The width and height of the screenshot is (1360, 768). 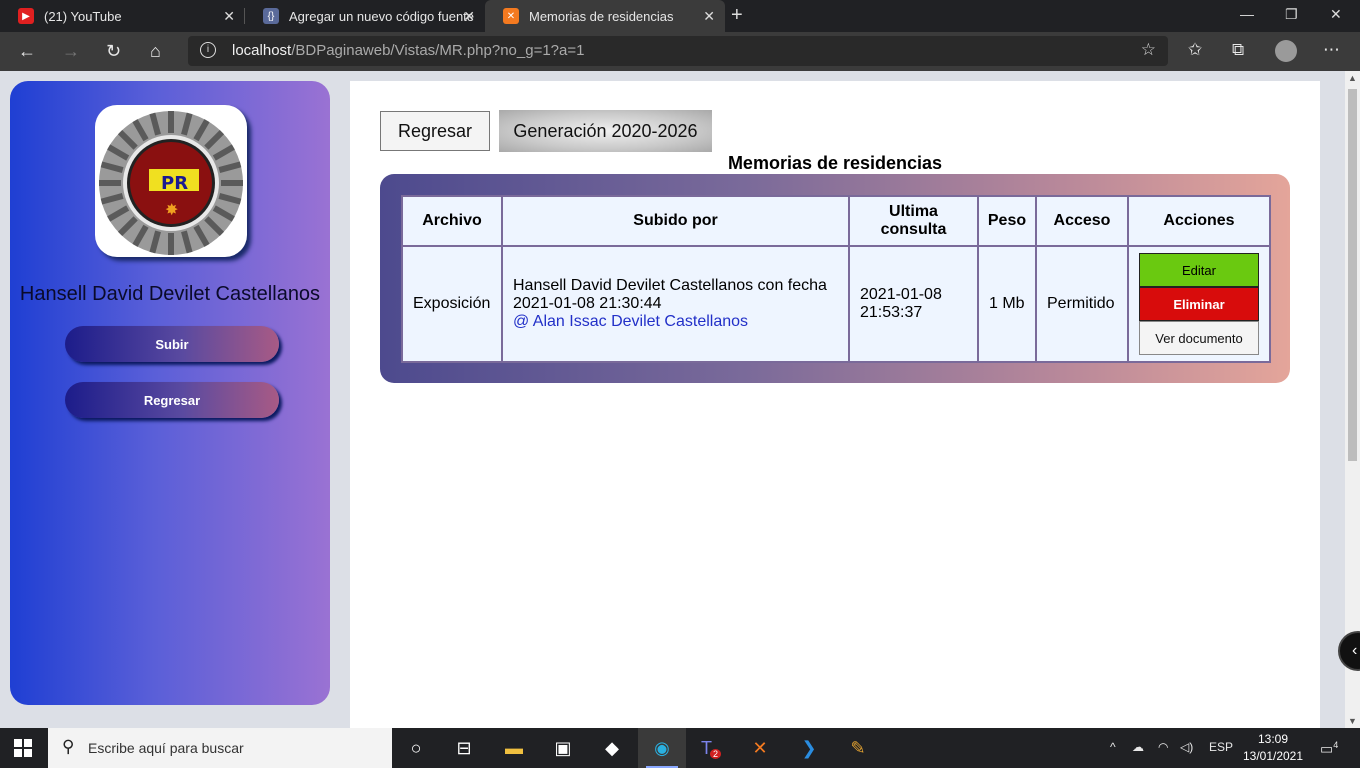 What do you see at coordinates (1113, 747) in the screenshot?
I see `chevron-up-icon: ^` at bounding box center [1113, 747].